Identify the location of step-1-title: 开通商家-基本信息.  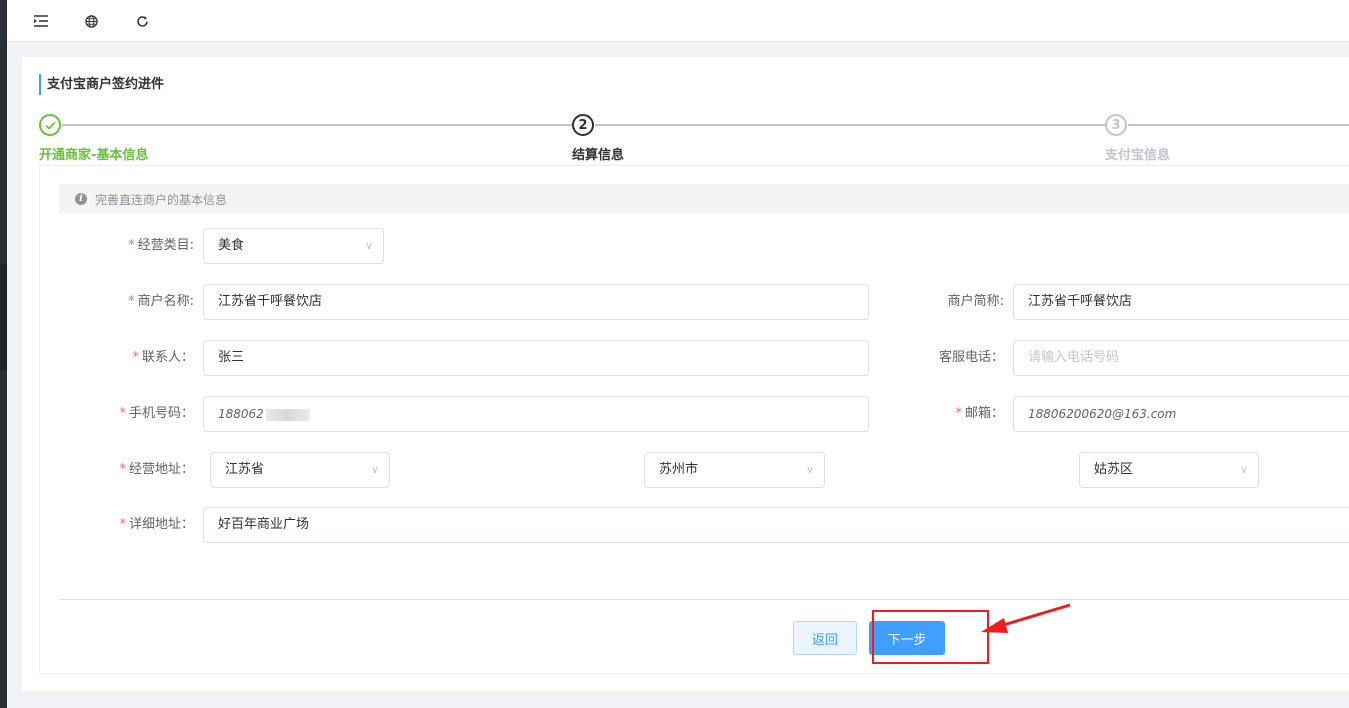
(94, 155).